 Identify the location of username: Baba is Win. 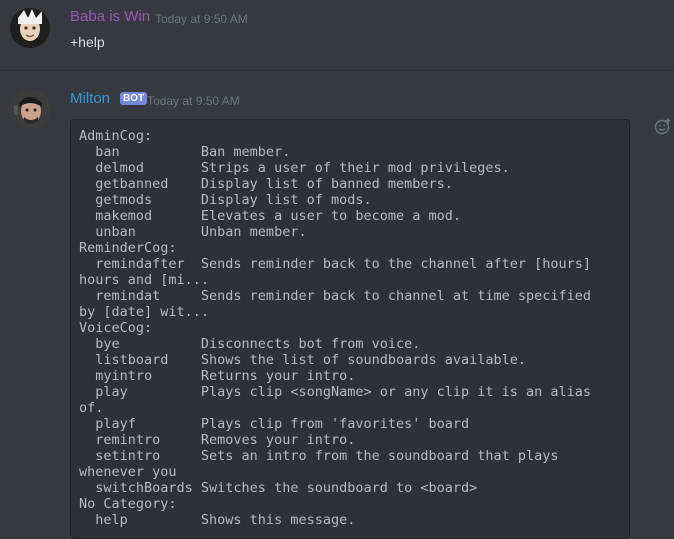
(110, 16).